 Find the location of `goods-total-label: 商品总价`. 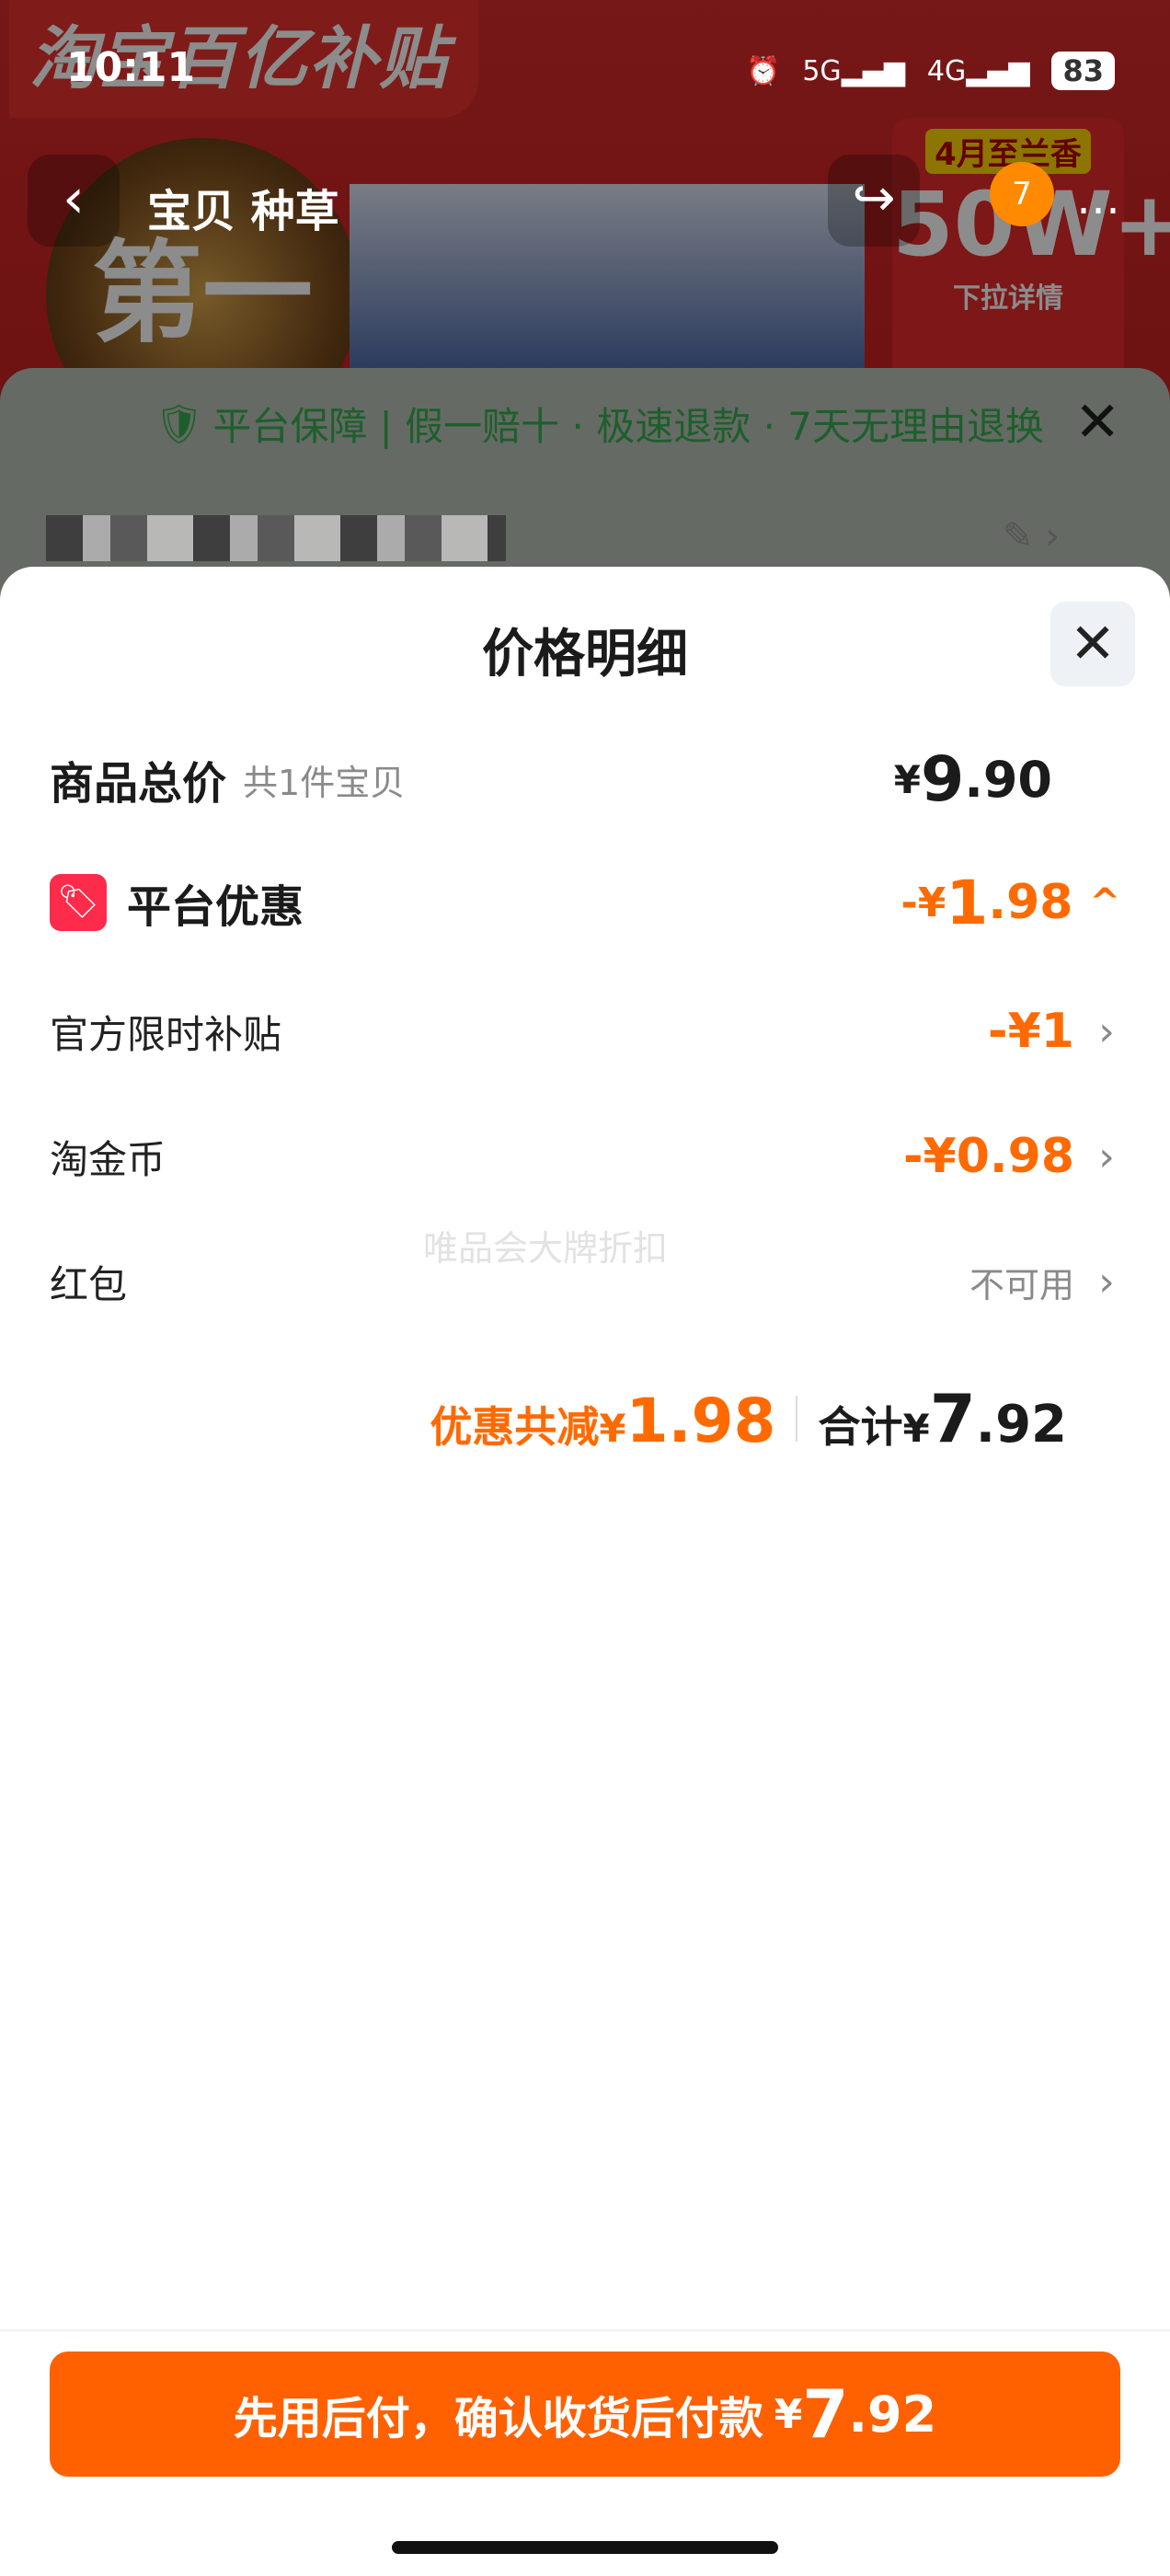

goods-total-label: 商品总价 is located at coordinates (138, 784).